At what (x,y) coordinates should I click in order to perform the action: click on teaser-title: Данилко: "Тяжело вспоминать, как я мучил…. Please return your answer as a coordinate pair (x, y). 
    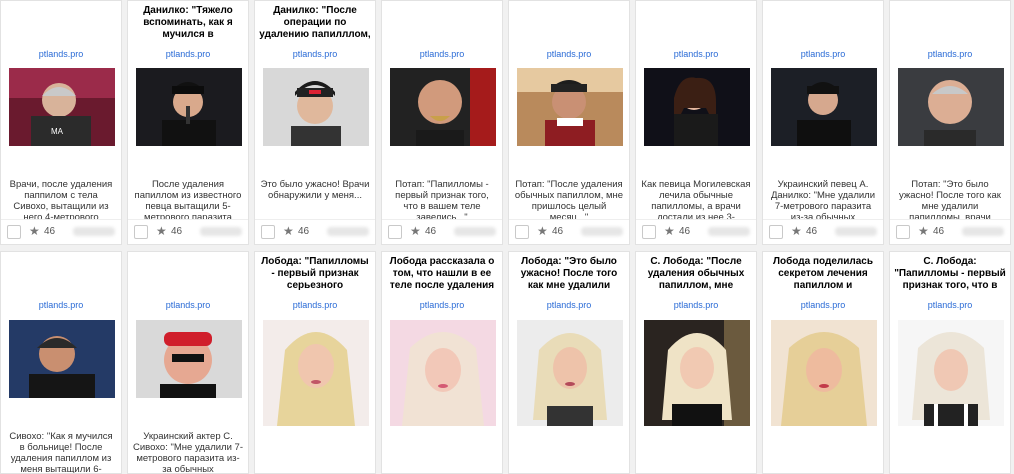
    Looking at the image, I should click on (188, 23).